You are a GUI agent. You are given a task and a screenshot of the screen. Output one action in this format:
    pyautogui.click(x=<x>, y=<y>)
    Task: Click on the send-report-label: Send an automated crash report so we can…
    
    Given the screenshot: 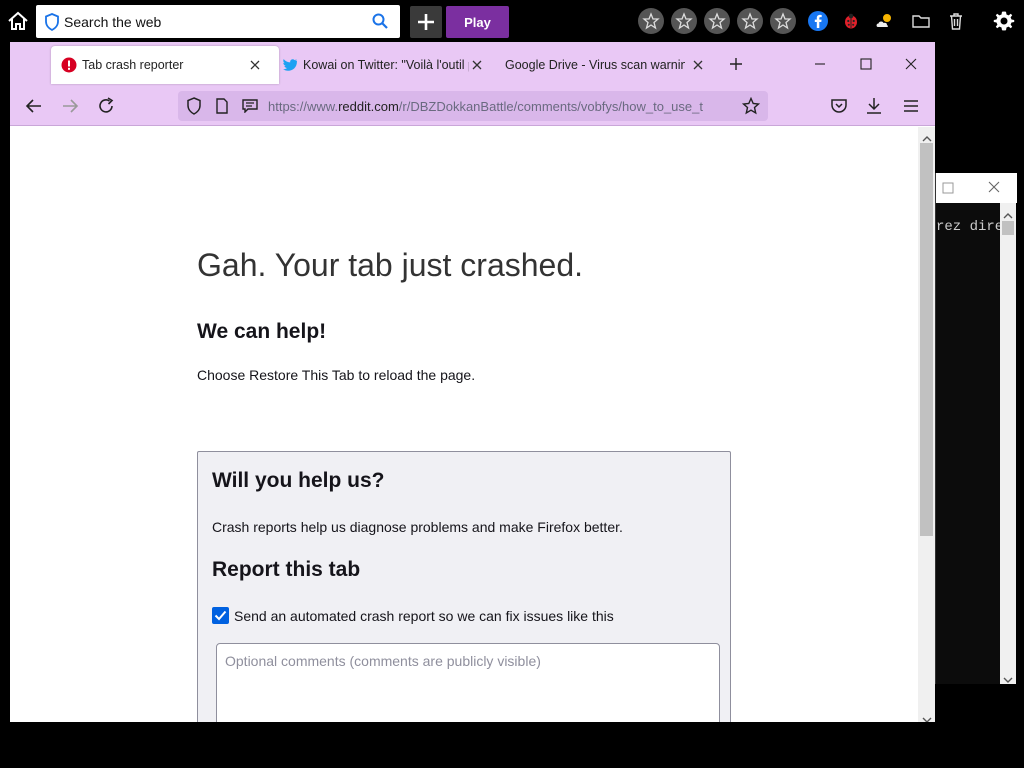 What is the action you would take?
    pyautogui.click(x=424, y=616)
    